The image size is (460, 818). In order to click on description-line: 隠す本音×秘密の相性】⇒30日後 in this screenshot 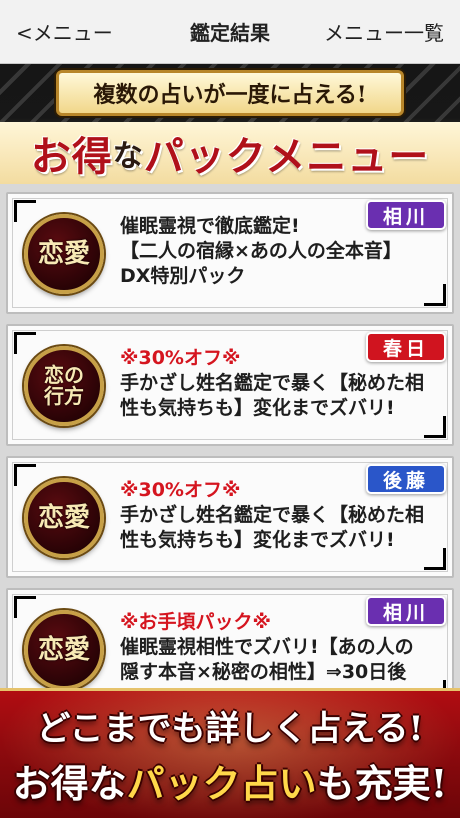, I will do `click(263, 672)`.